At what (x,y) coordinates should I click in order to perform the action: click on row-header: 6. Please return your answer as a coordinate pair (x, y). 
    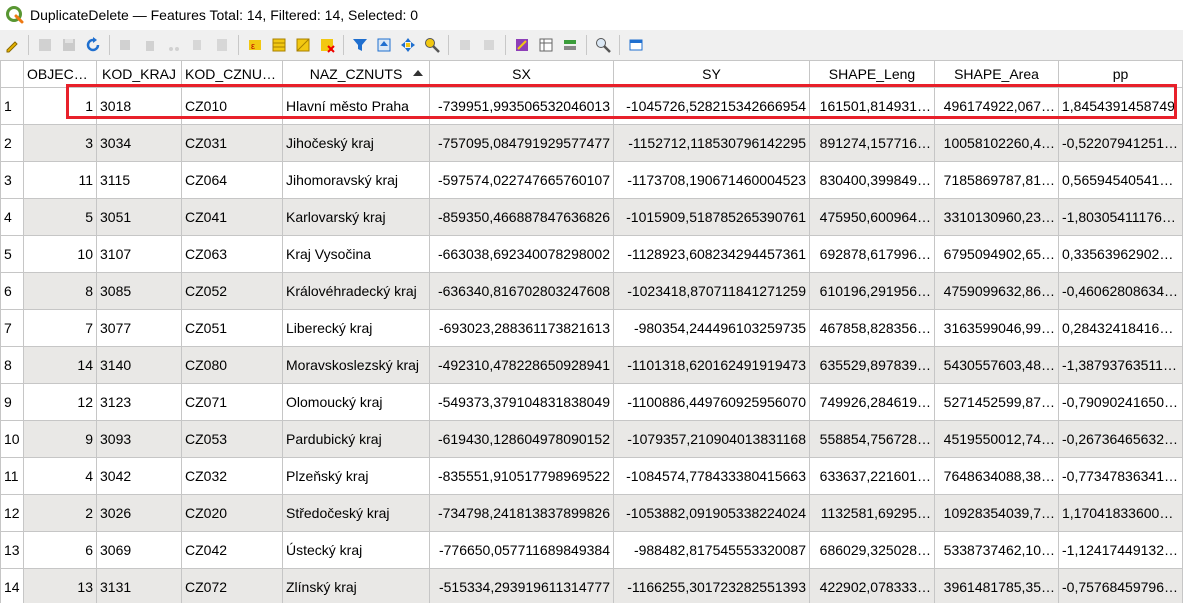
    Looking at the image, I should click on (12, 291).